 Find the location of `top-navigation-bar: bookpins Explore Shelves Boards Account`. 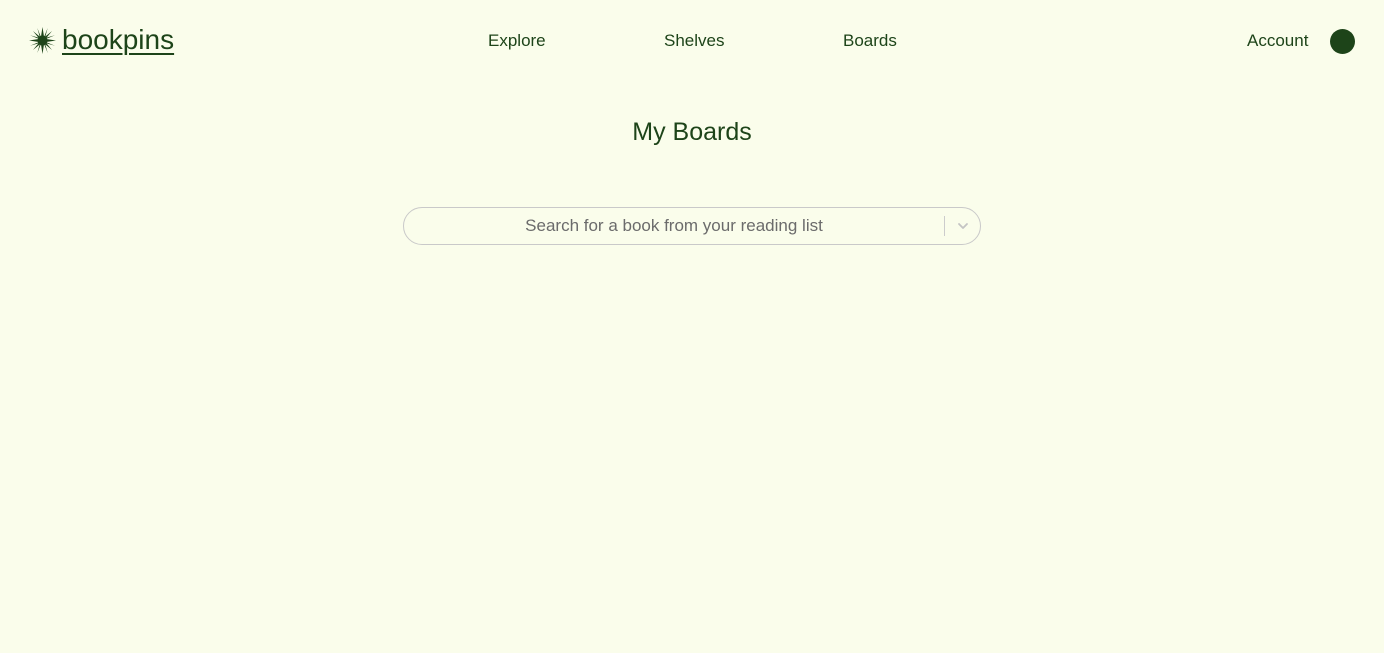

top-navigation-bar: bookpins Explore Shelves Boards Account is located at coordinates (692, 41).